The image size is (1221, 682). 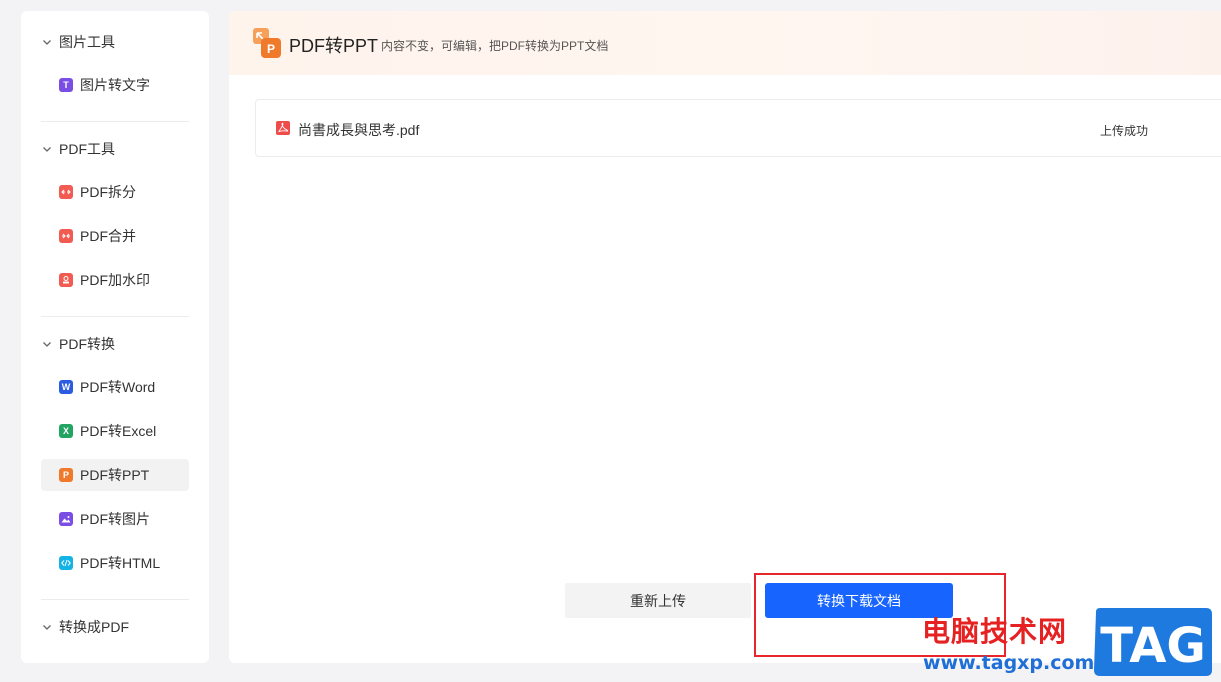 What do you see at coordinates (87, 344) in the screenshot?
I see `group-label: PDF转换` at bounding box center [87, 344].